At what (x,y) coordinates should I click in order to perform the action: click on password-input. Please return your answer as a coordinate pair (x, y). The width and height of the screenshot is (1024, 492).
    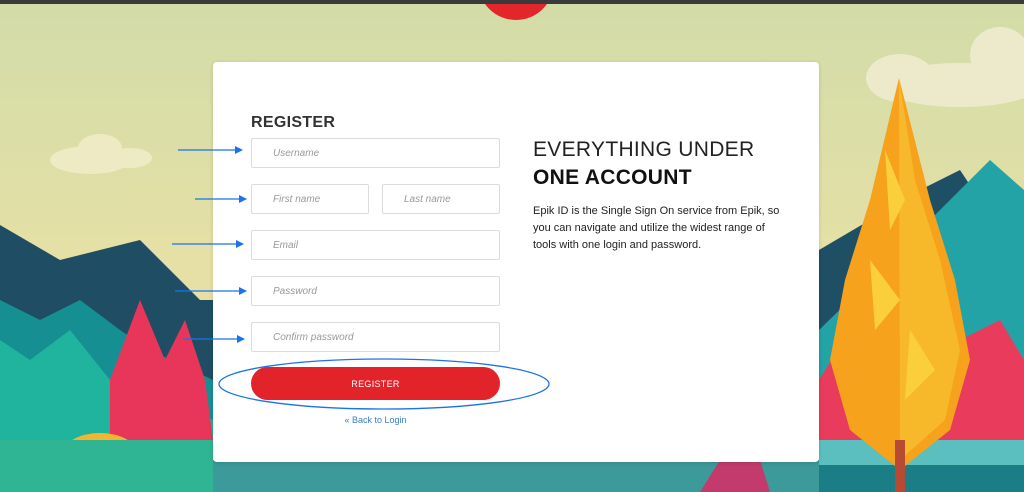
    Looking at the image, I should click on (375, 291).